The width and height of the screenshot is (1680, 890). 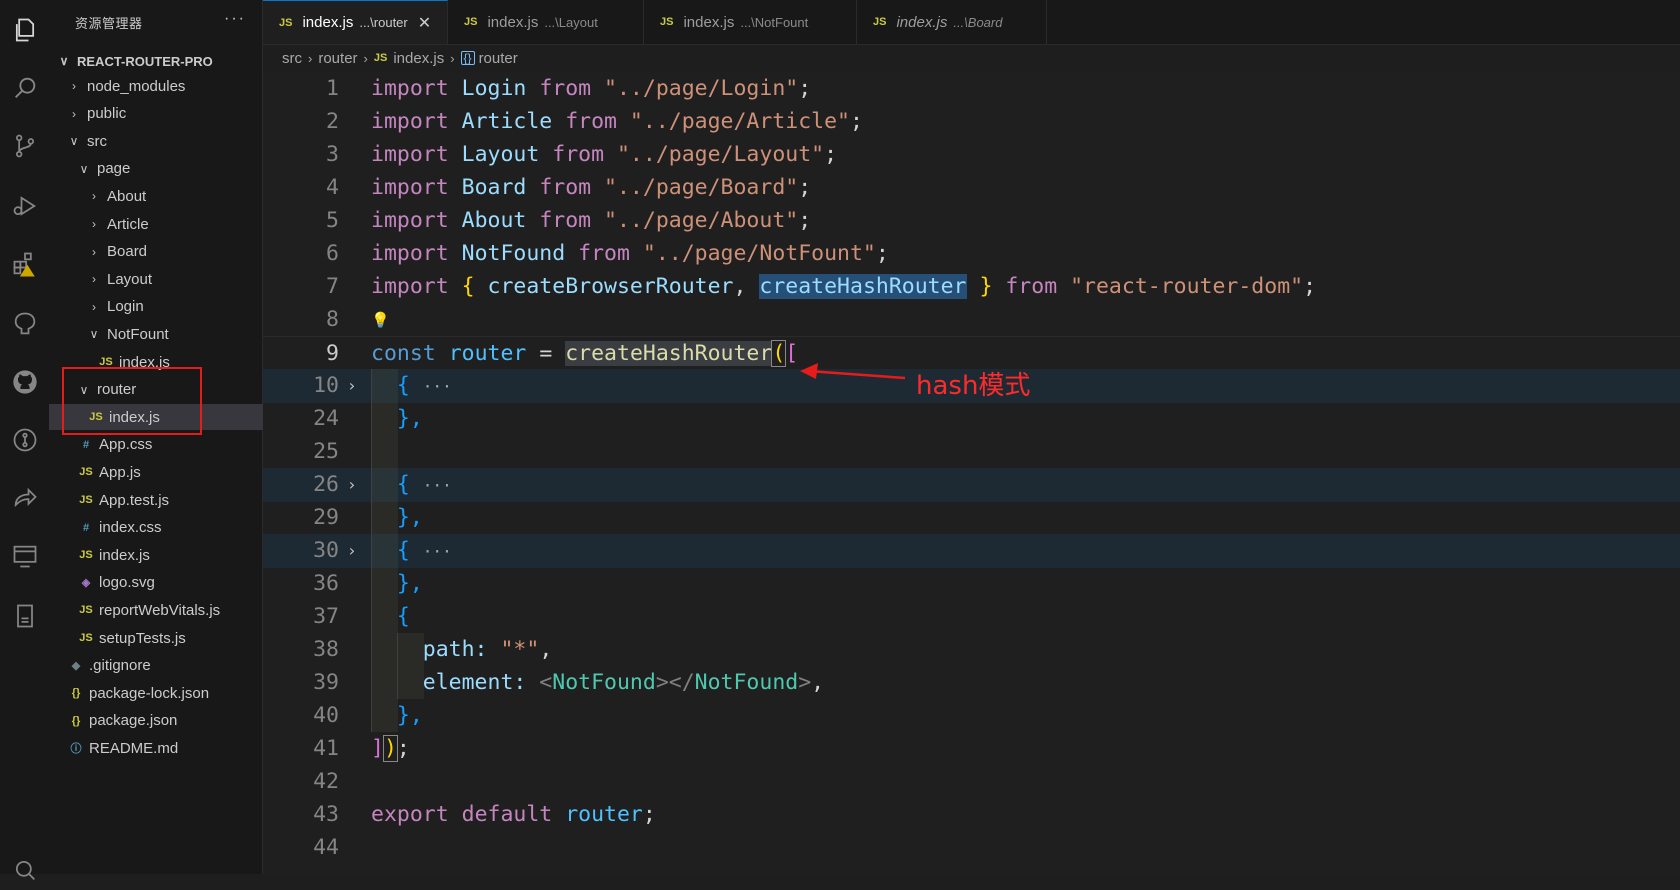 I want to click on tree-file: JS setupTests.js, so click(x=169, y=638).